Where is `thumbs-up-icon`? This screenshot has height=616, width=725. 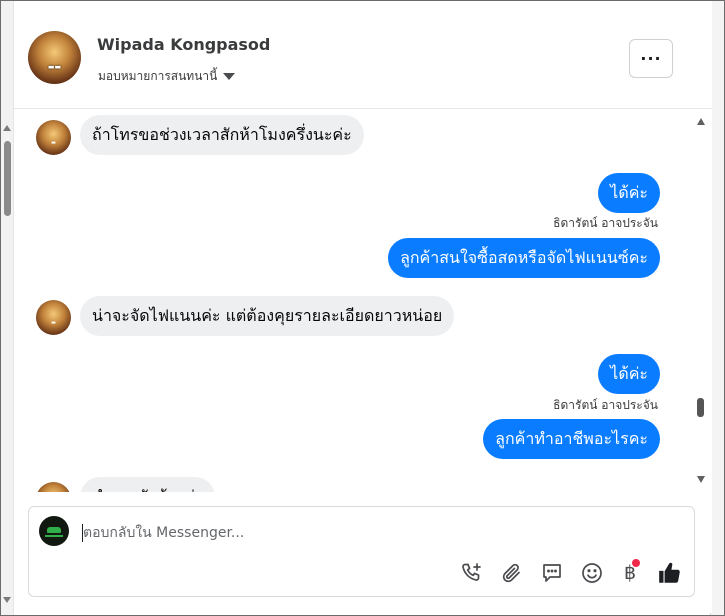 thumbs-up-icon is located at coordinates (670, 573).